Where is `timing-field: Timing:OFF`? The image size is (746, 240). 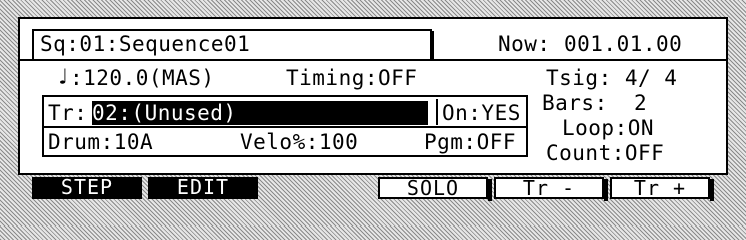 timing-field: Timing:OFF is located at coordinates (351, 78).